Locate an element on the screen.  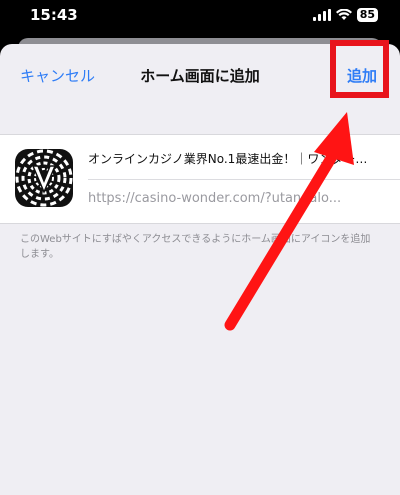
app-icon is located at coordinates (44, 178).